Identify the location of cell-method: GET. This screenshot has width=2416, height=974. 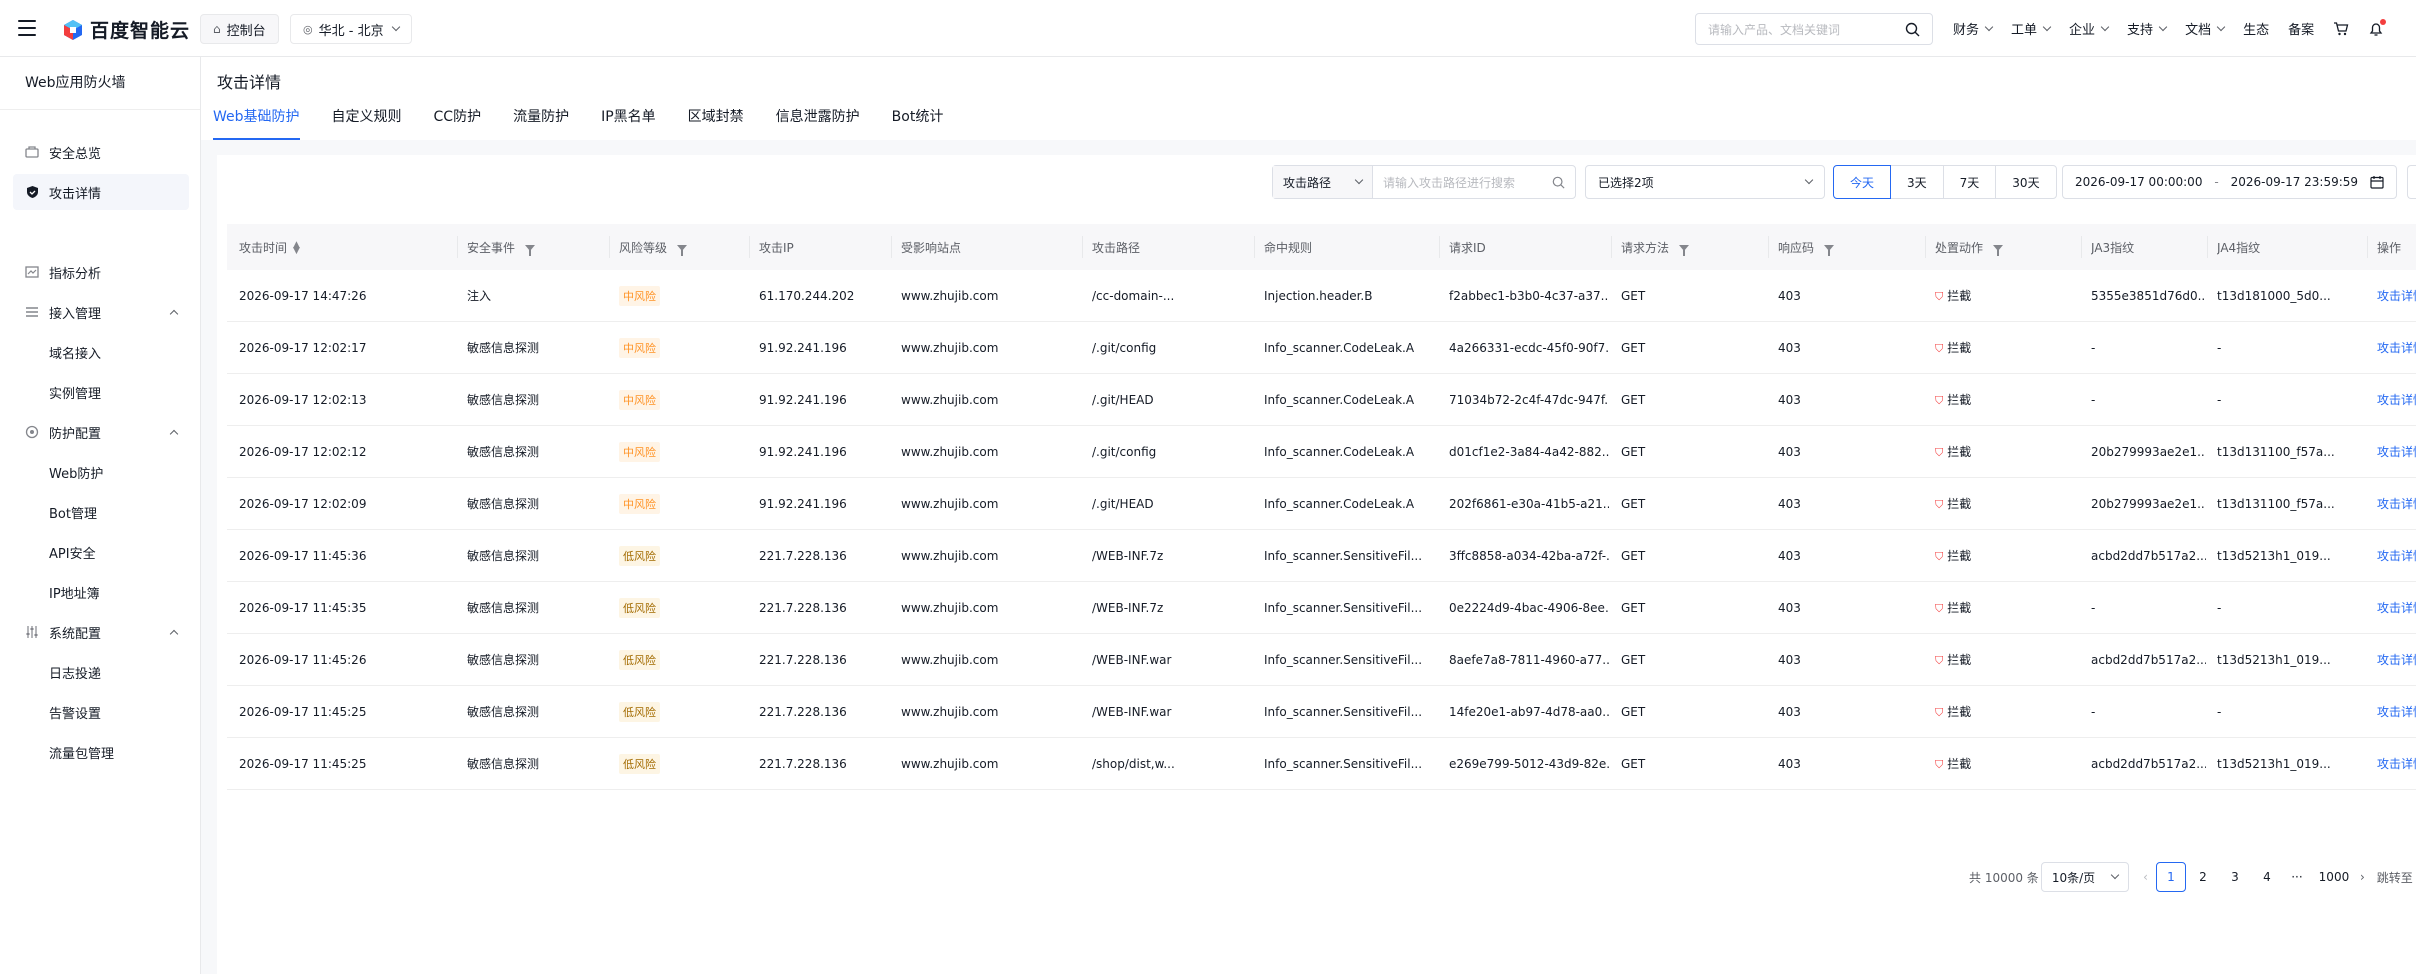
(1676, 452).